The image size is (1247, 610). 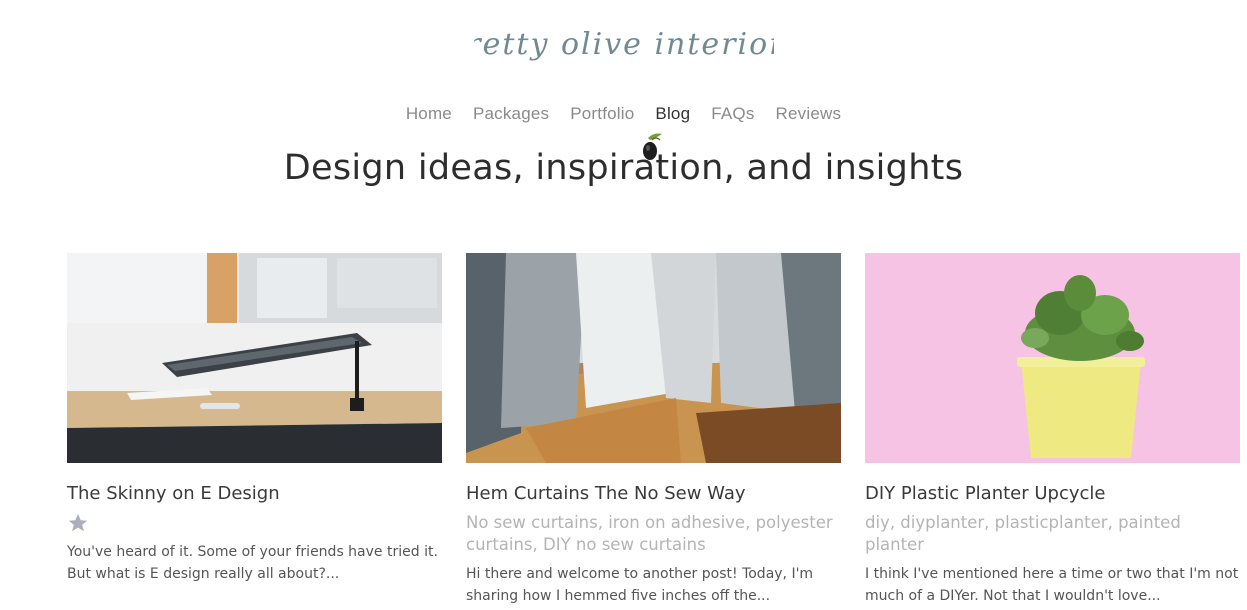 What do you see at coordinates (254, 493) in the screenshot?
I see `post-title: The Skinny on E Design` at bounding box center [254, 493].